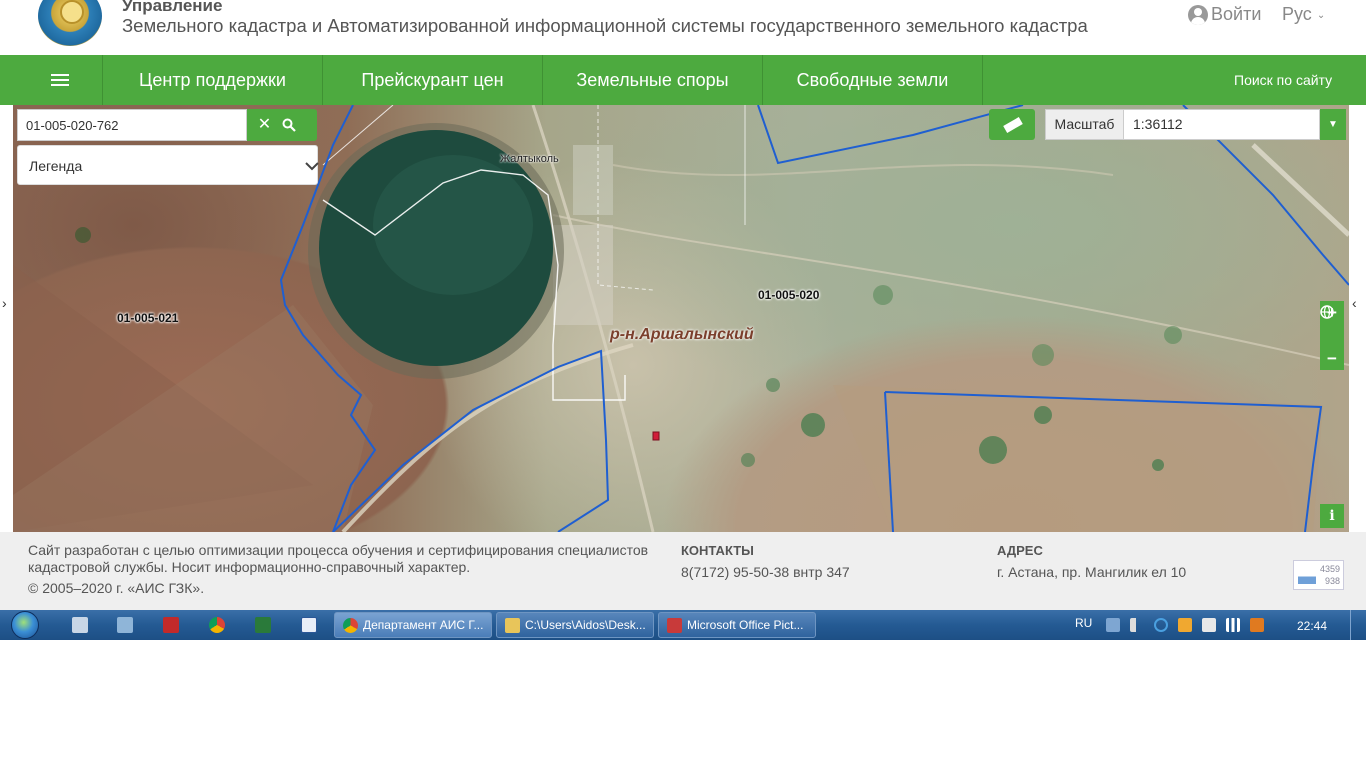 The image size is (1366, 768). I want to click on windows-logo-icon, so click(25, 625).